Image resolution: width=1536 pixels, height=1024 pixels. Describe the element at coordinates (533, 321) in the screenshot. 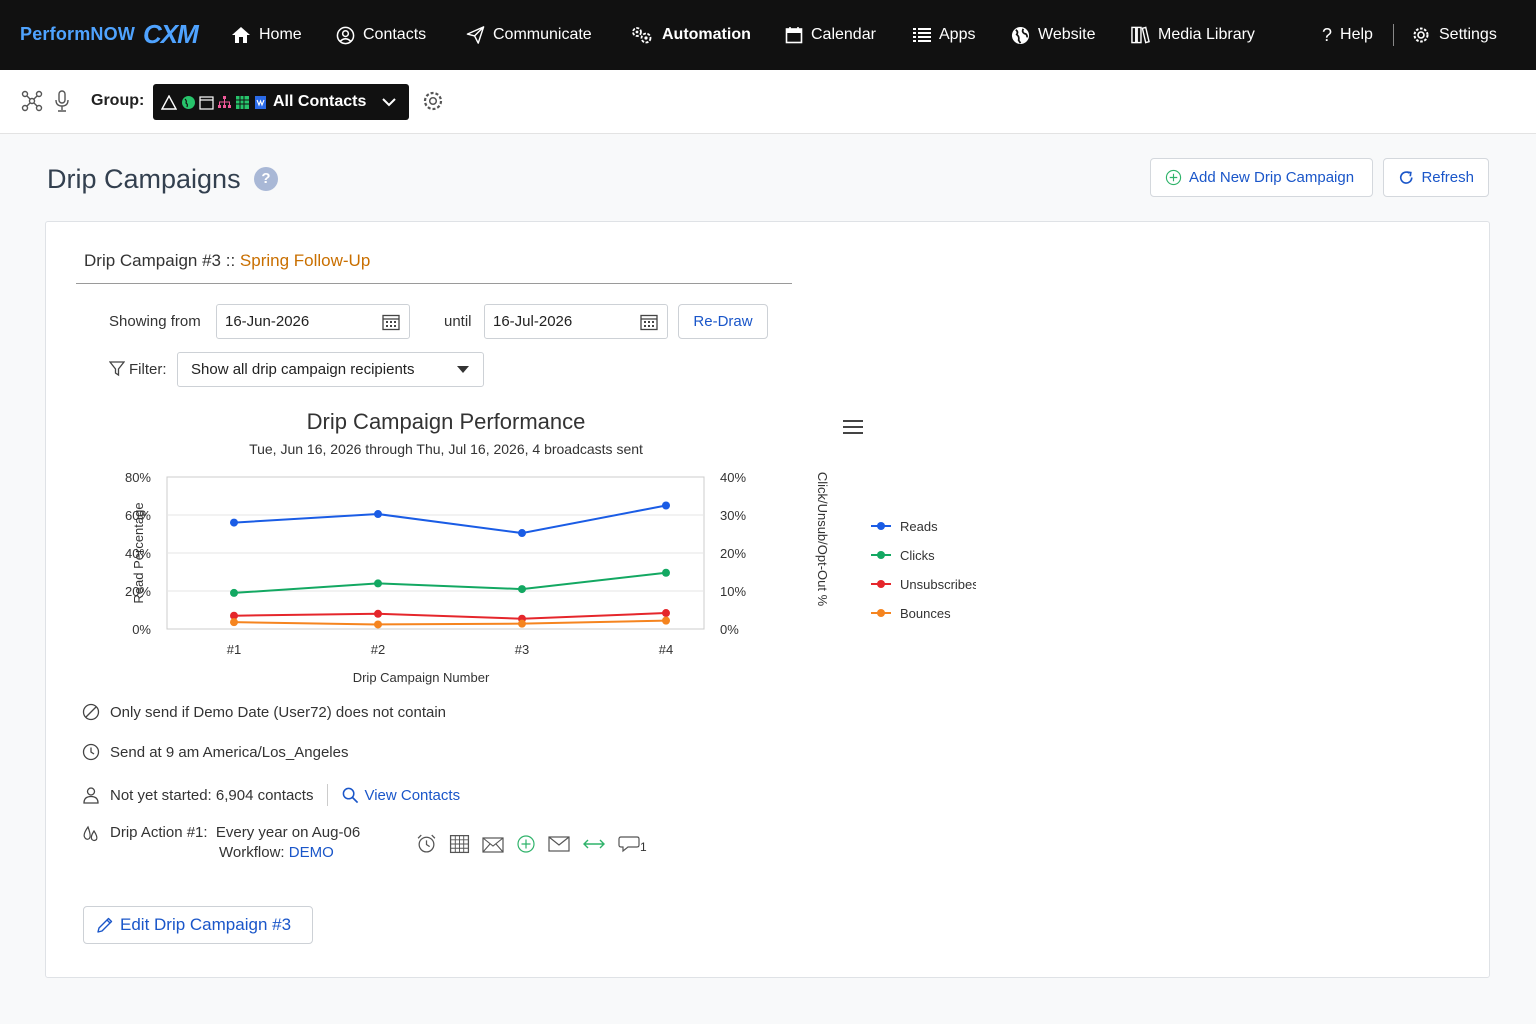

I see `until-date-value: 16-Jul-2026` at that location.